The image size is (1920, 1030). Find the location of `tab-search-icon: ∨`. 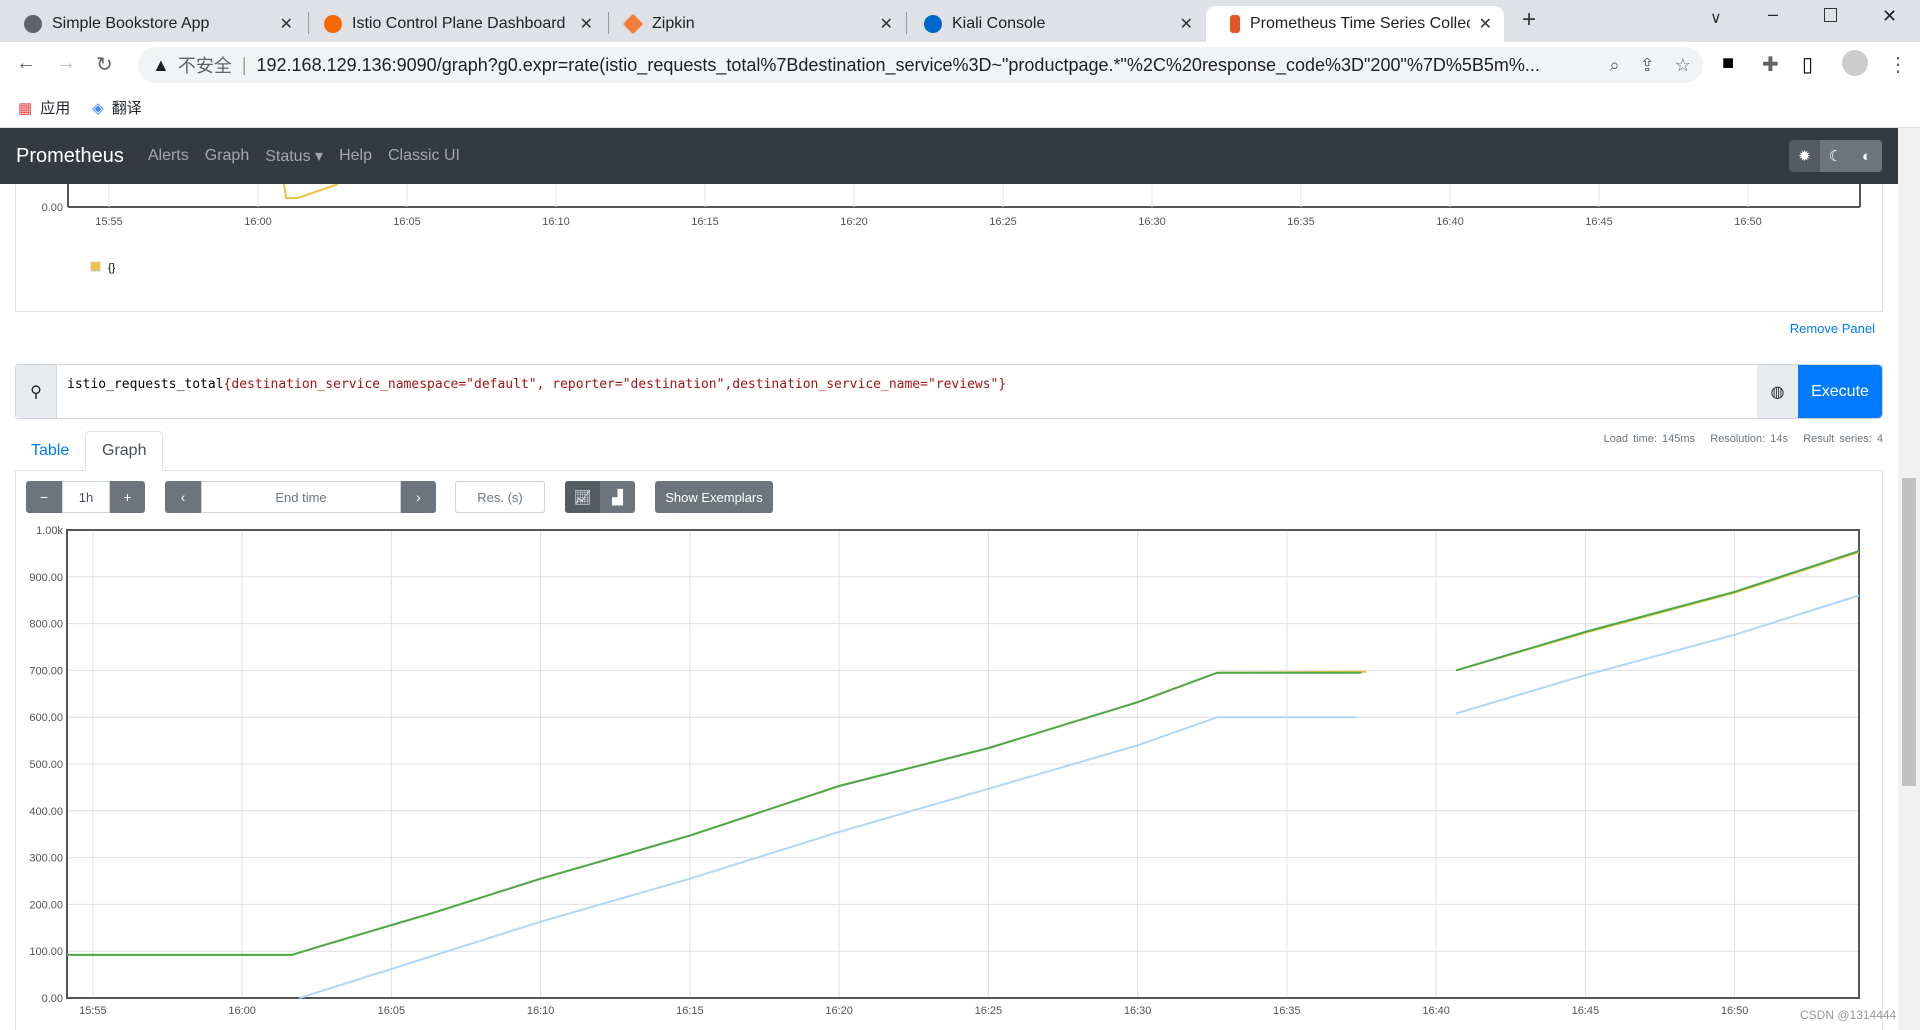

tab-search-icon: ∨ is located at coordinates (1716, 18).